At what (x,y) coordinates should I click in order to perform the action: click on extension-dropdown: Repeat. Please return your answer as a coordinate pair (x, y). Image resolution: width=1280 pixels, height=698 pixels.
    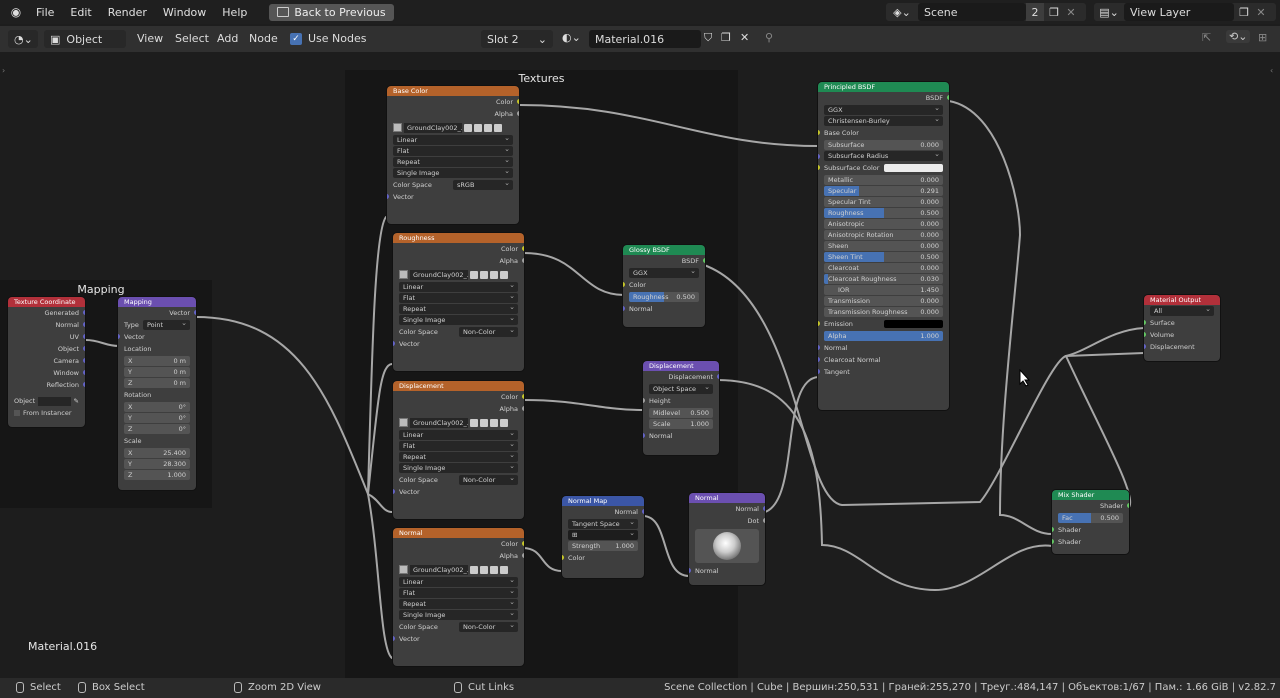
    Looking at the image, I should click on (458, 308).